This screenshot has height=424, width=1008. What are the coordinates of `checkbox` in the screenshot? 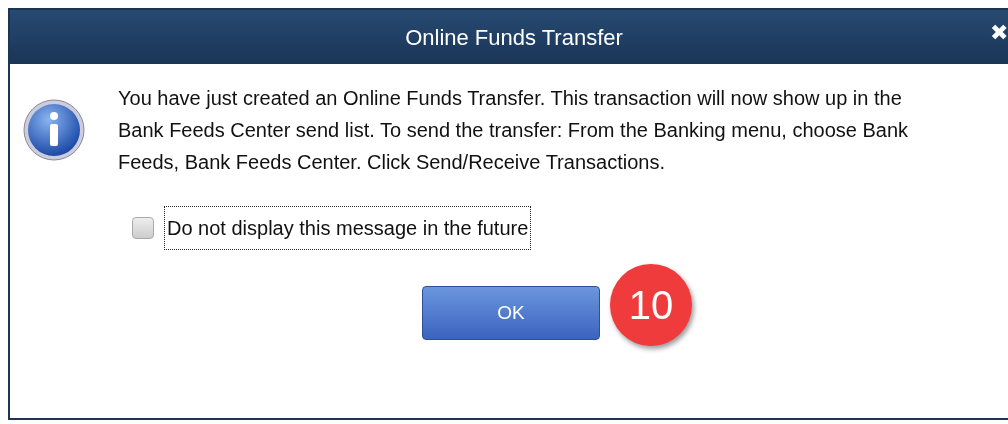 It's located at (143, 228).